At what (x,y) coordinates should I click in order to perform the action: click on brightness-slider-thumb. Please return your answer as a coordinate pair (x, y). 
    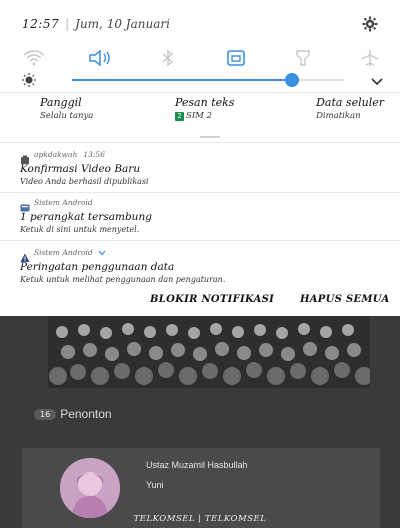
    Looking at the image, I should click on (292, 80).